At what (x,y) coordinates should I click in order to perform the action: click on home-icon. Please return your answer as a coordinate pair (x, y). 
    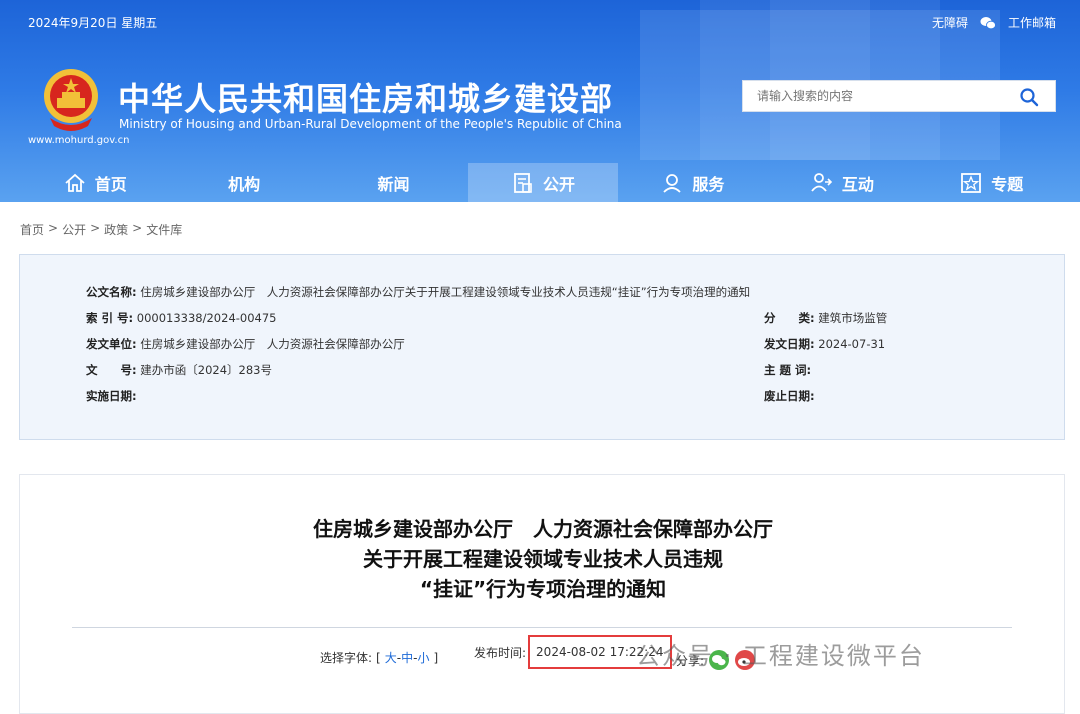
    Looking at the image, I should click on (75, 182).